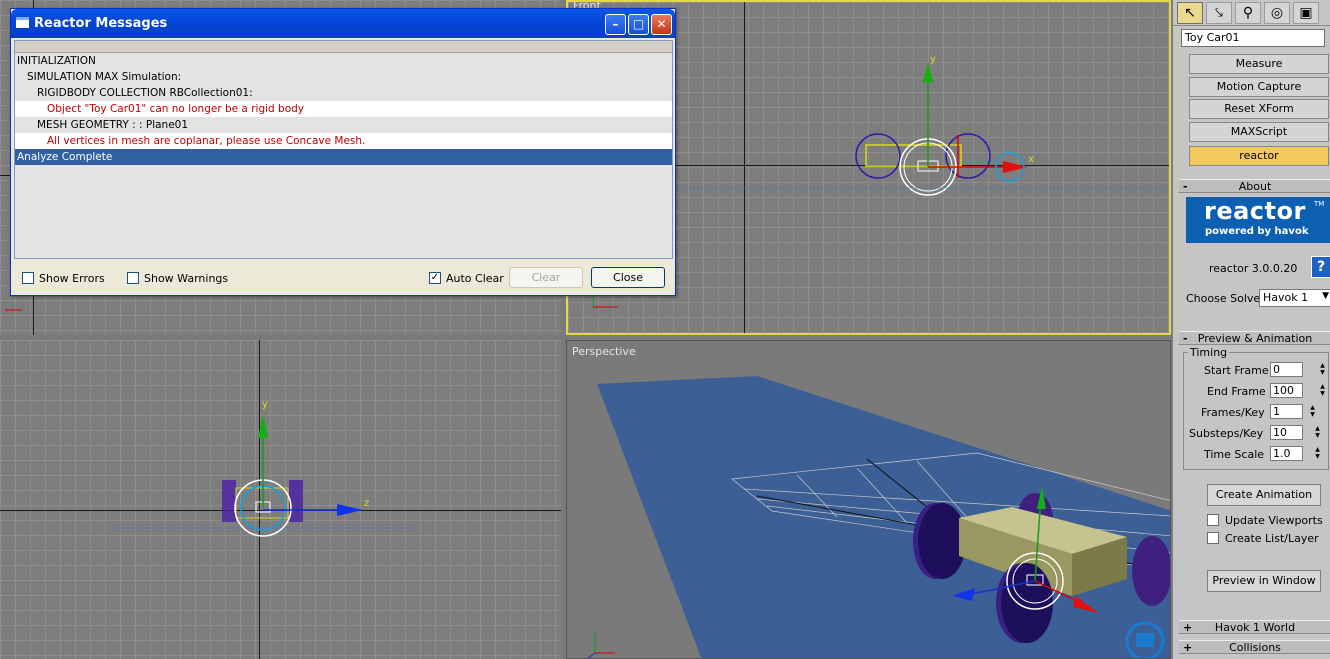 The height and width of the screenshot is (659, 1330). What do you see at coordinates (1259, 132) in the screenshot?
I see `maxscript-button: MAXScript` at bounding box center [1259, 132].